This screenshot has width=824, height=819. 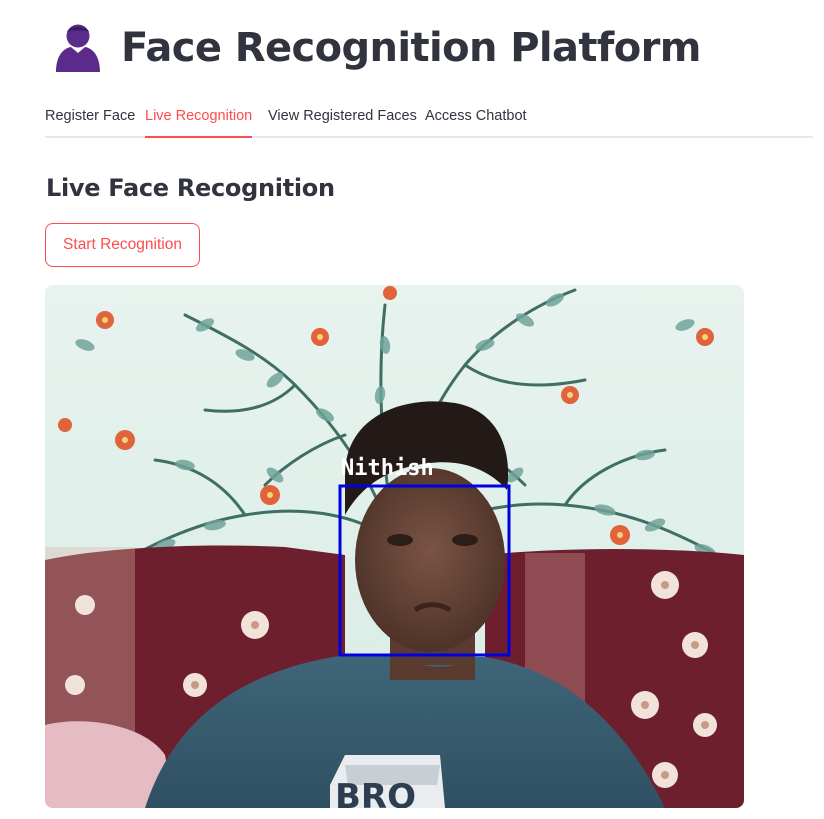 What do you see at coordinates (375, 792) in the screenshot?
I see `shirt-print-text: BRO` at bounding box center [375, 792].